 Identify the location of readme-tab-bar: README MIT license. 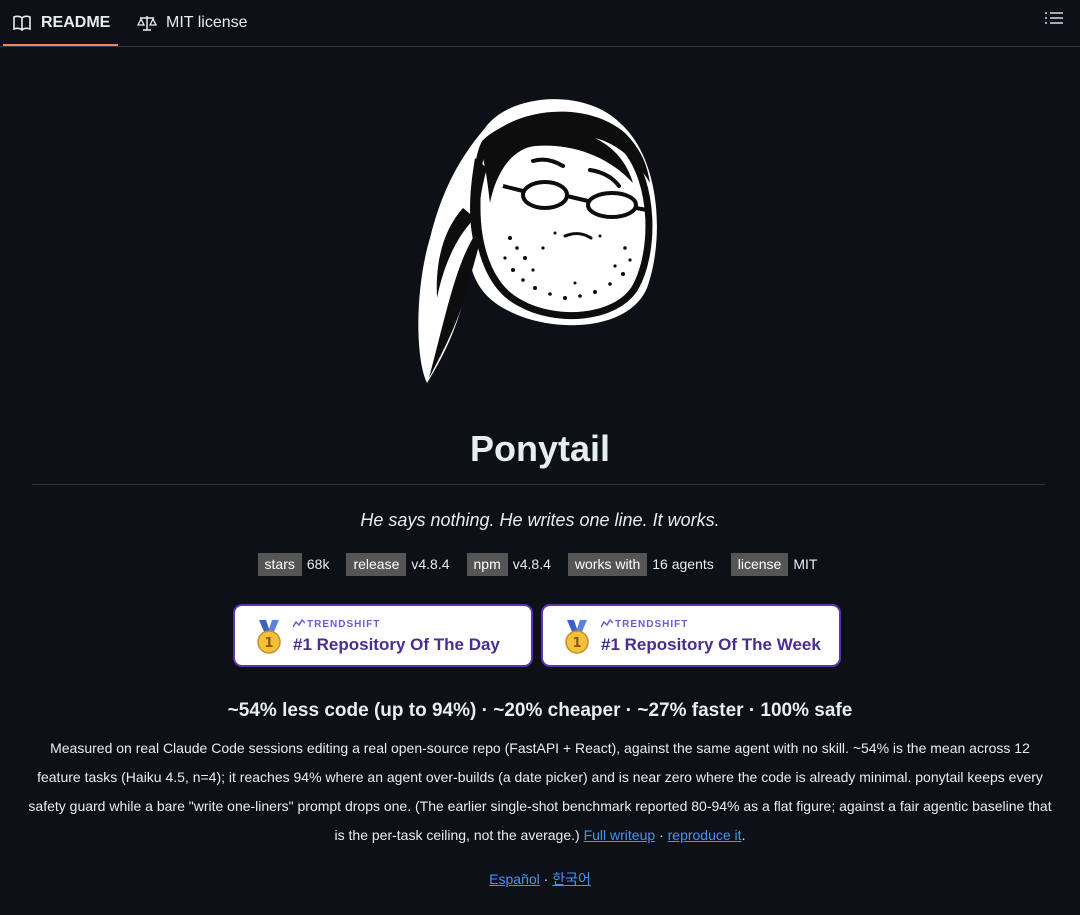
(540, 23).